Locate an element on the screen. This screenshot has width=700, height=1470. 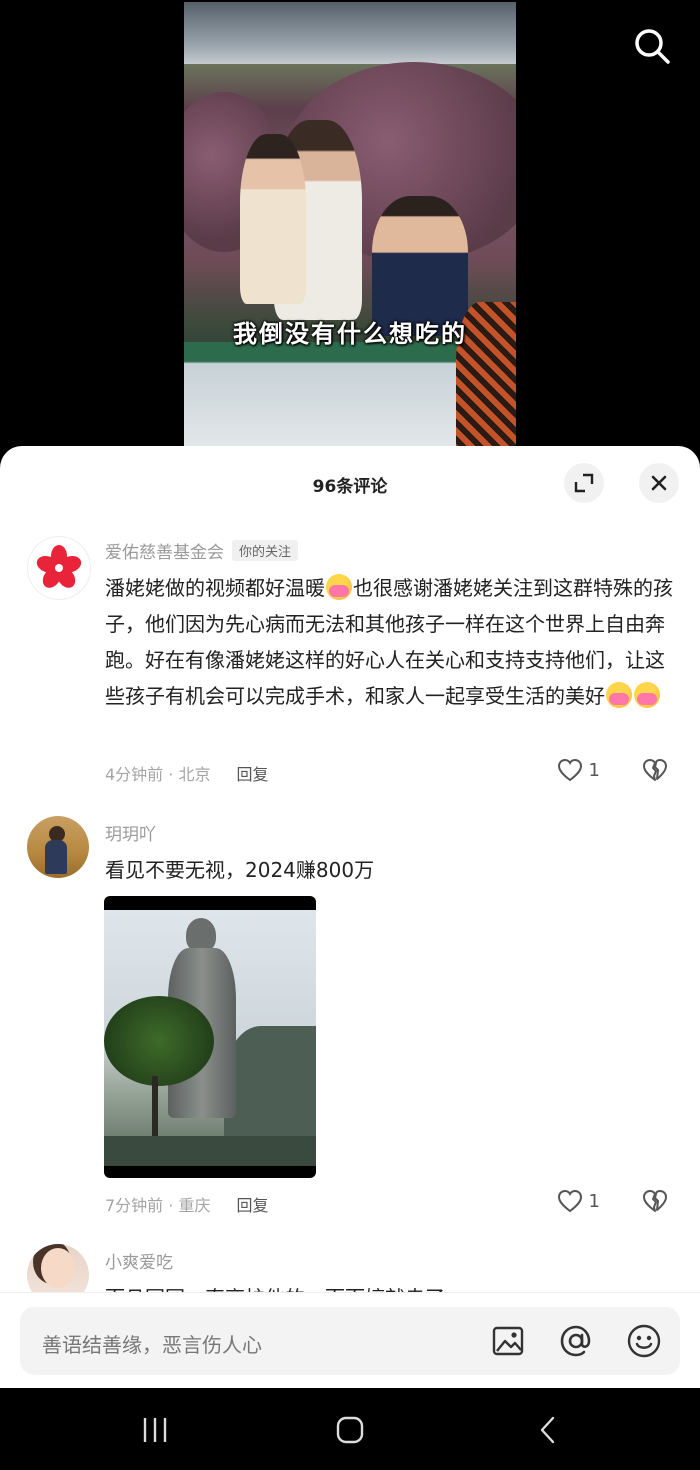
comment-time-location: 7分钟前 · 重庆 is located at coordinates (158, 1205).